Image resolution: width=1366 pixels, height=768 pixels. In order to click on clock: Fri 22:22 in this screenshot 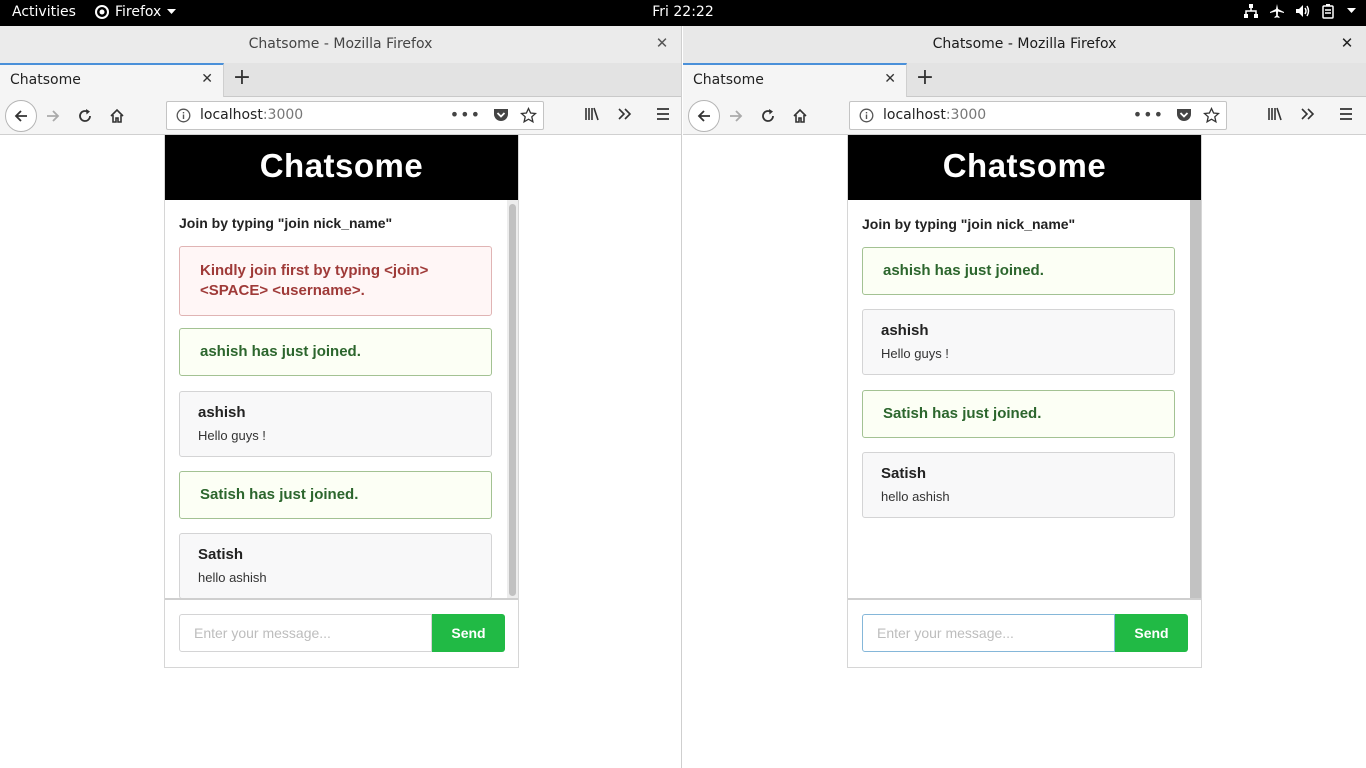, I will do `click(682, 12)`.